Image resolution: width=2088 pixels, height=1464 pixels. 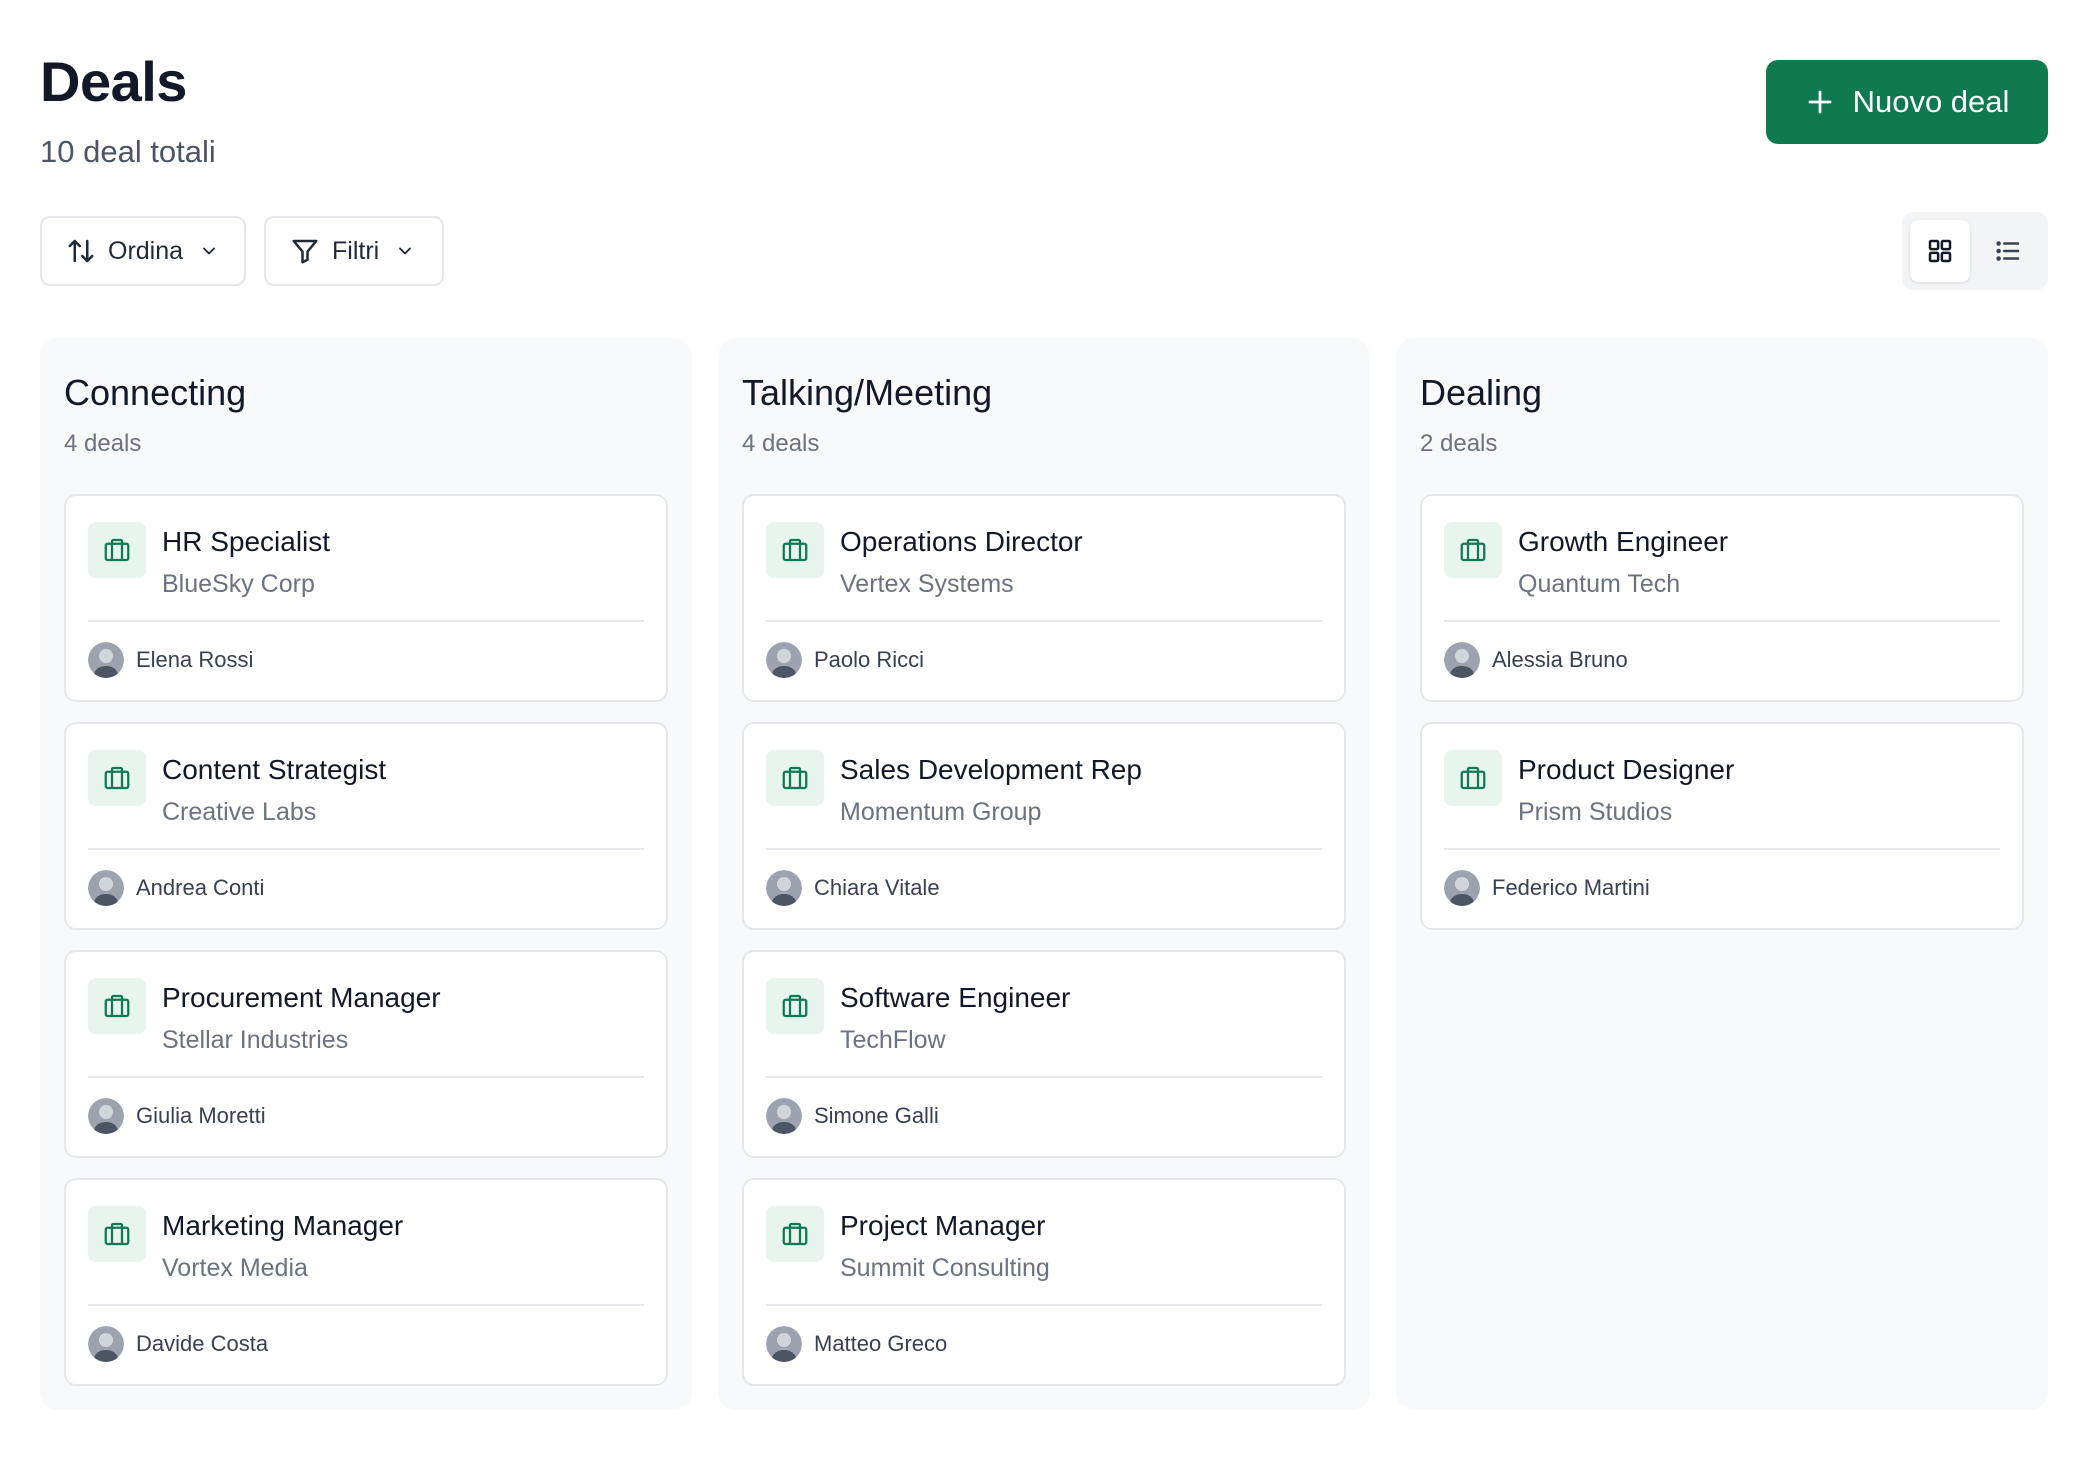 I want to click on deal-company: Momentum Group, so click(x=941, y=812).